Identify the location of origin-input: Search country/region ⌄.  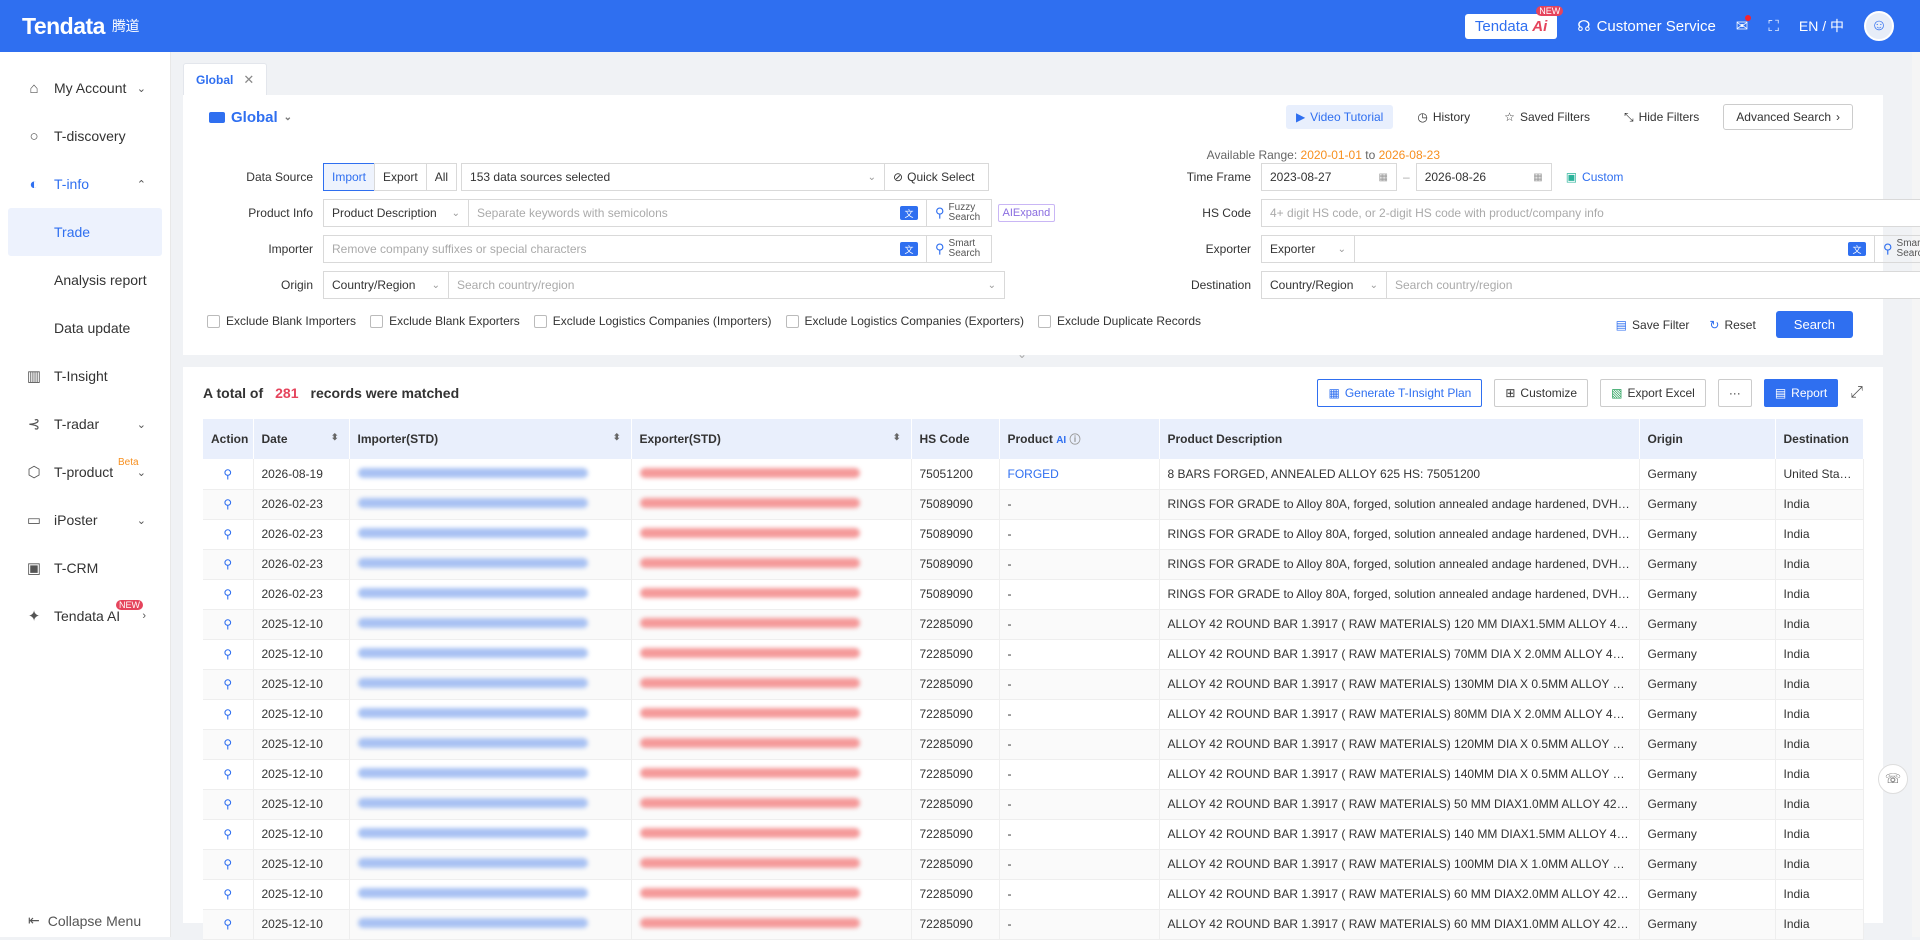
(727, 285).